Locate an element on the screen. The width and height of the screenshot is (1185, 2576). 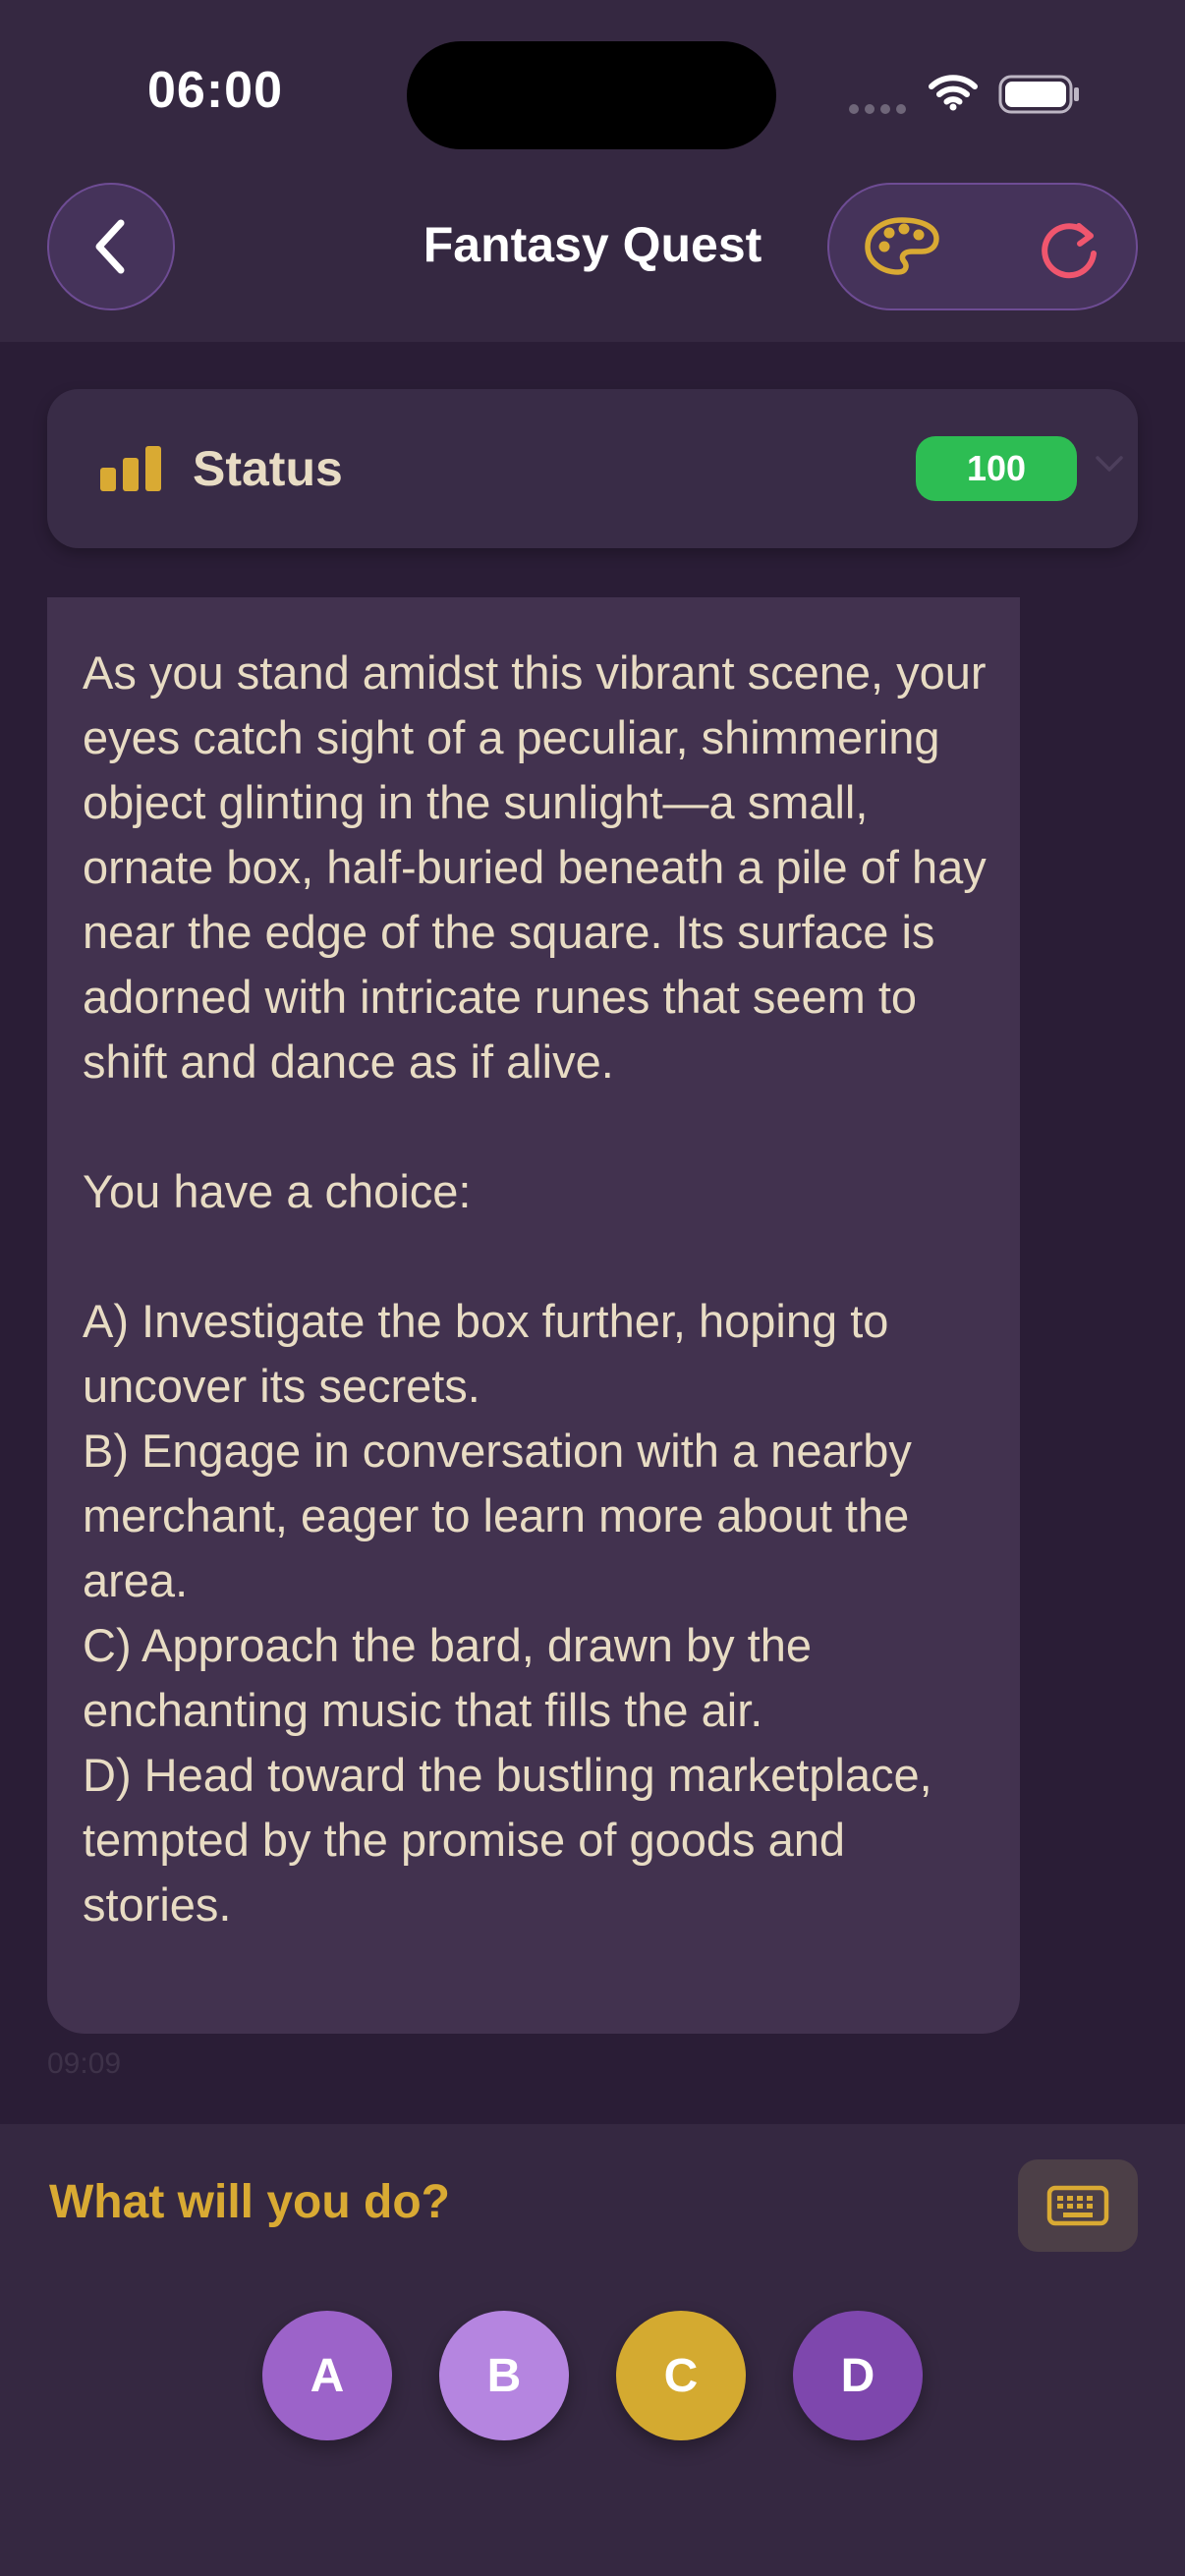
chevron-left-icon is located at coordinates (110, 246).